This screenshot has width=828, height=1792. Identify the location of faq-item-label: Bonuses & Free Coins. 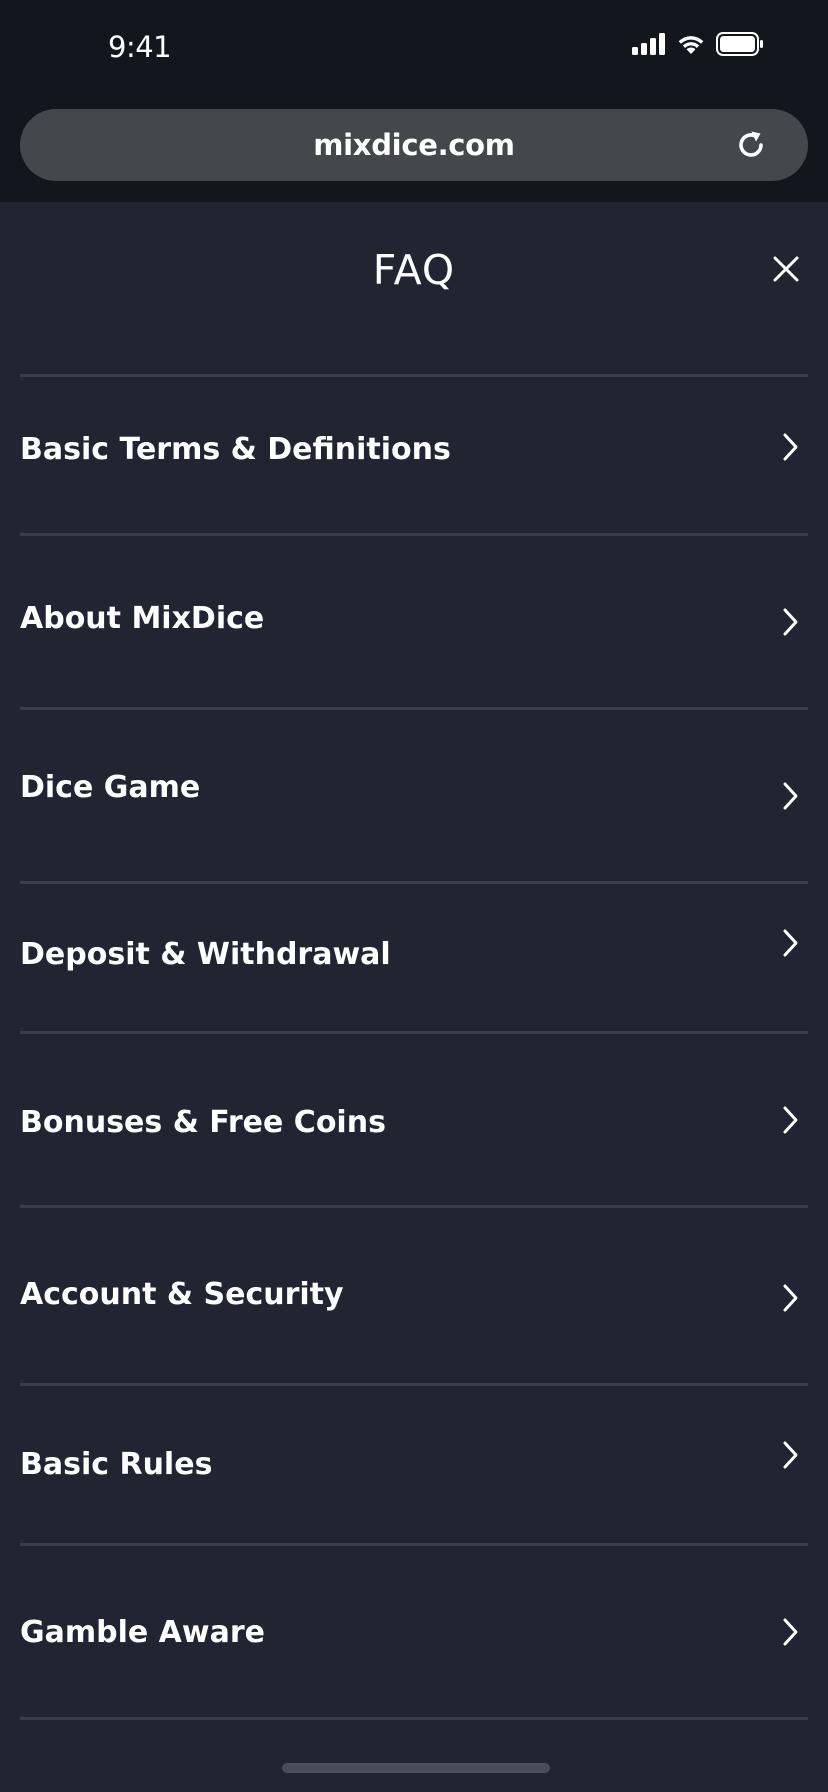
(203, 1122).